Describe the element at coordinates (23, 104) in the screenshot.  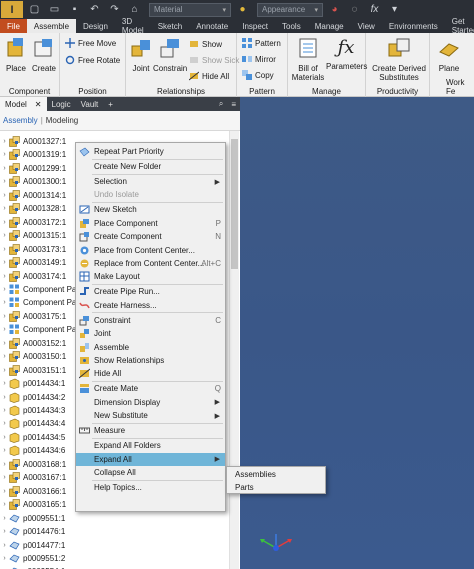
I see `tab-model: Model ✕` at that location.